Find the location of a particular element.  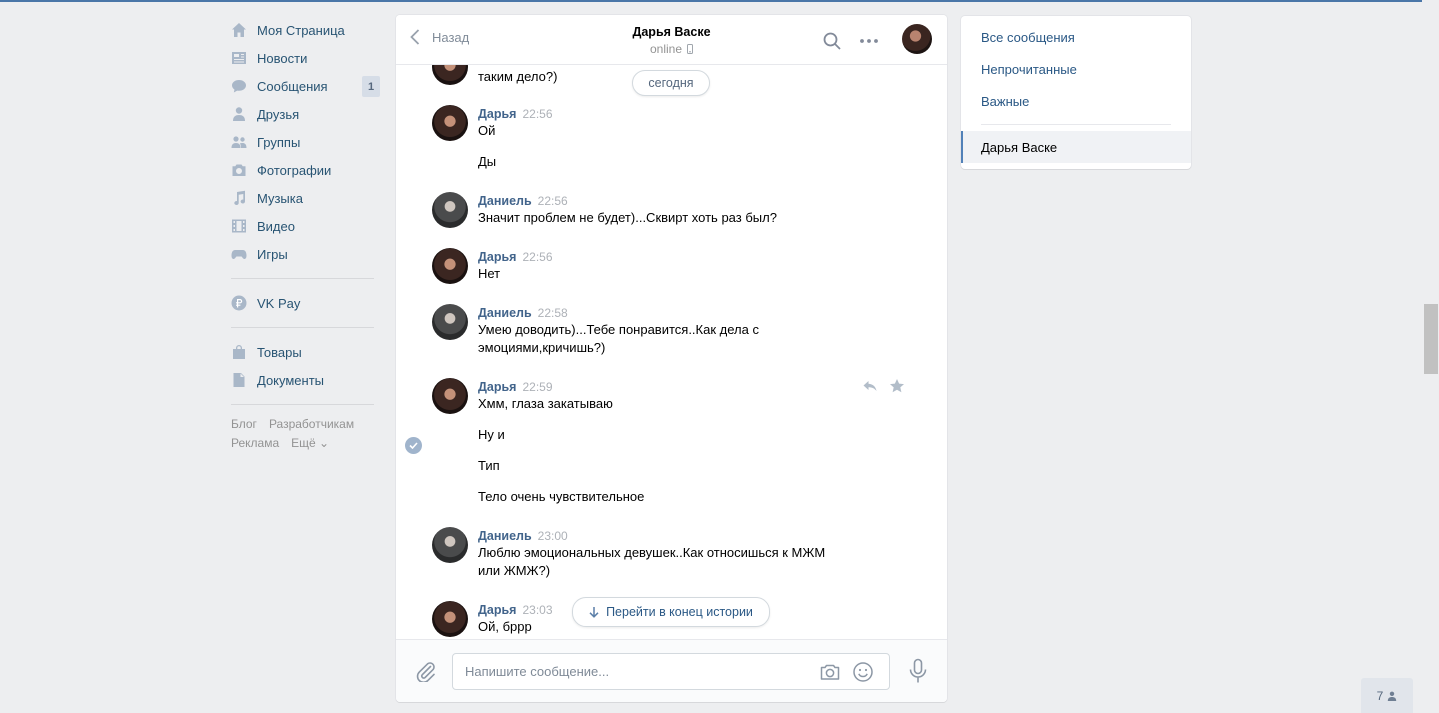

nav-item-label: VK Pay is located at coordinates (279, 303).